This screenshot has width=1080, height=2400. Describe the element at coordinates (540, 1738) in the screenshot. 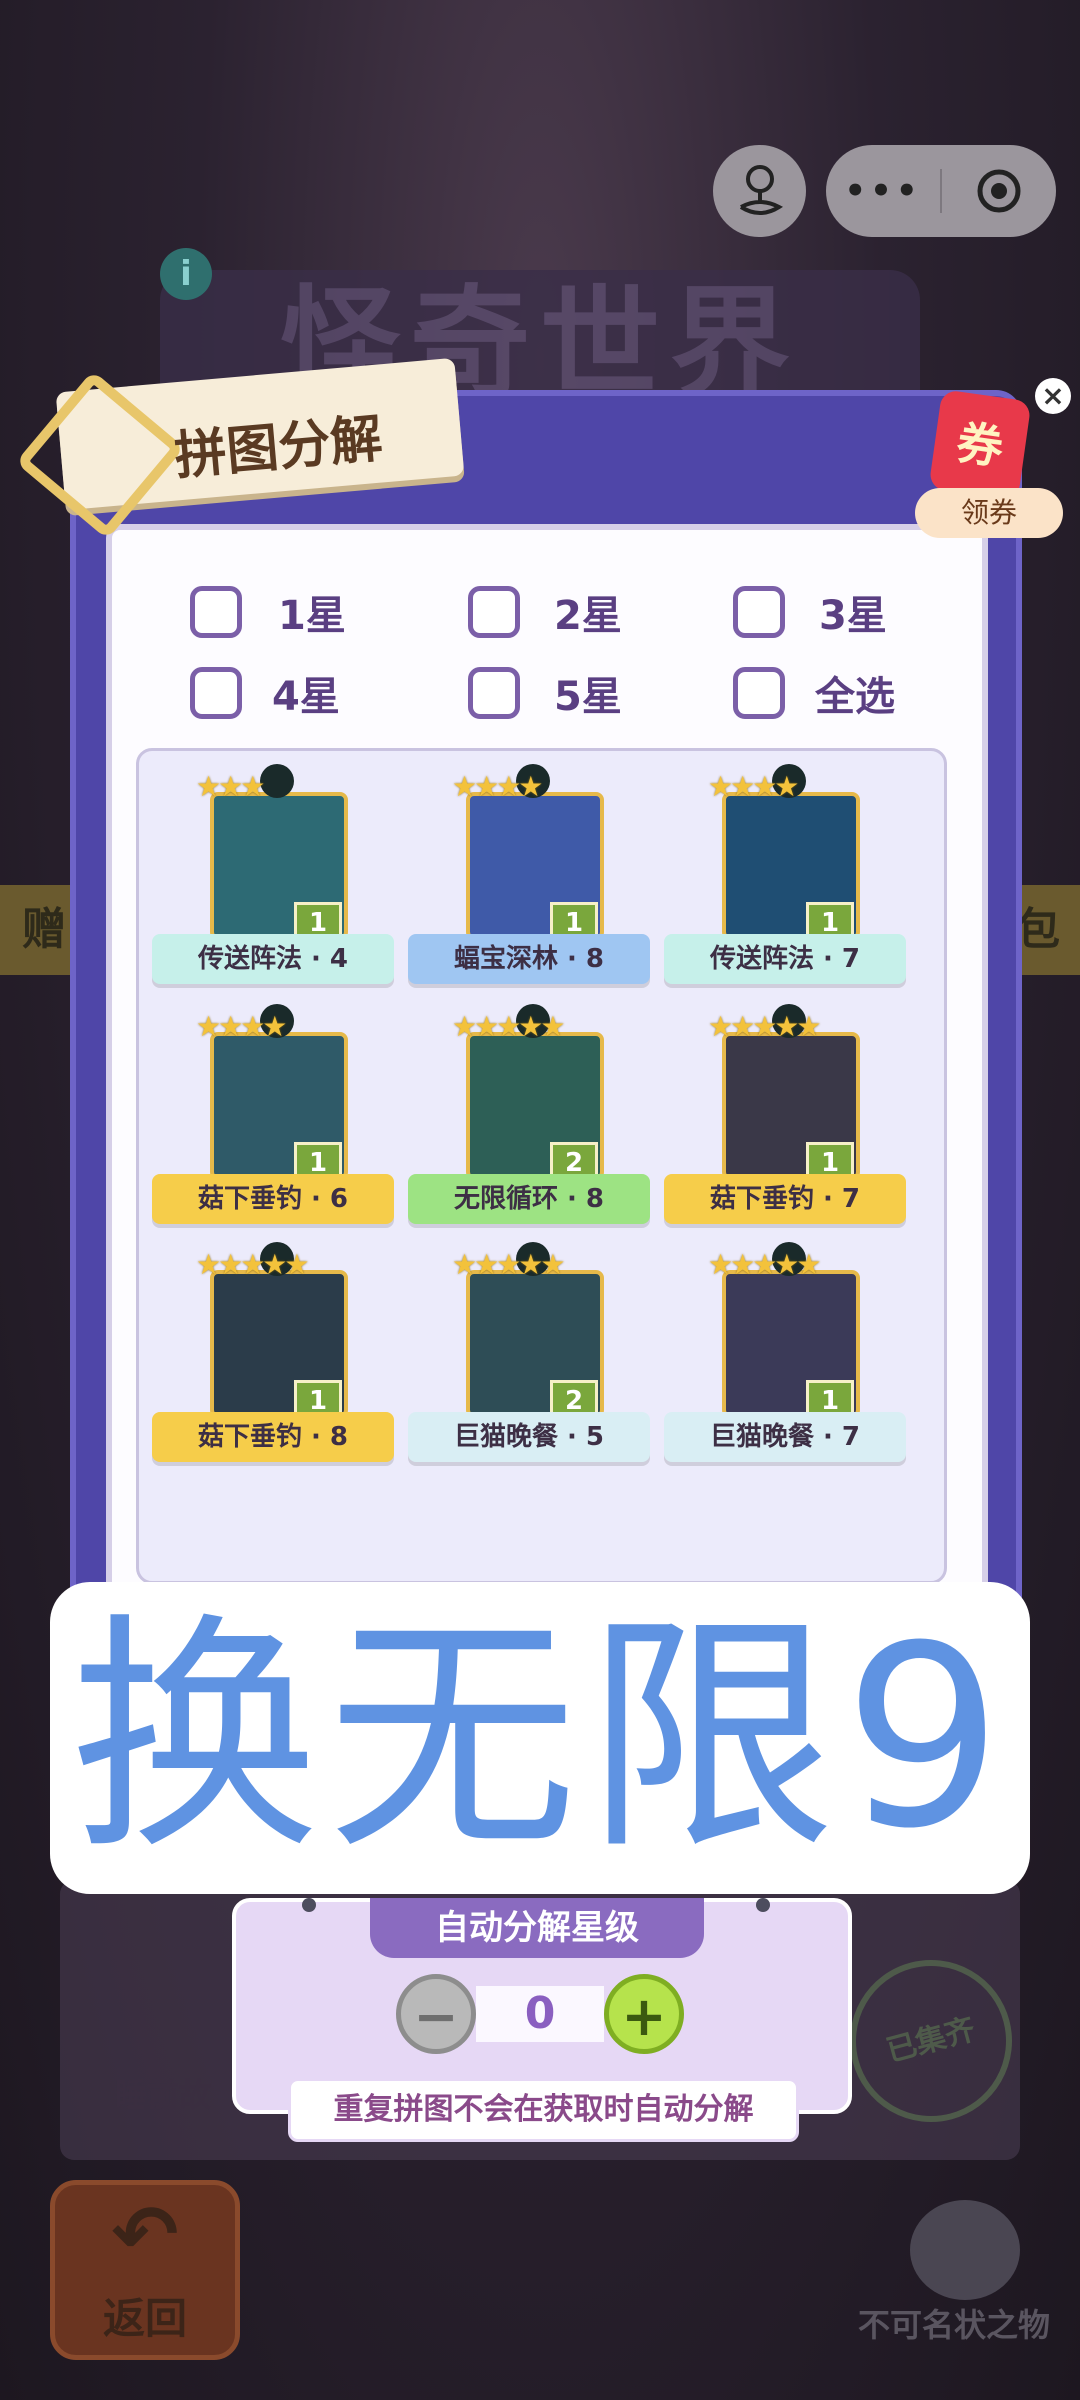

I see `overlay-caption: 换无限9` at that location.